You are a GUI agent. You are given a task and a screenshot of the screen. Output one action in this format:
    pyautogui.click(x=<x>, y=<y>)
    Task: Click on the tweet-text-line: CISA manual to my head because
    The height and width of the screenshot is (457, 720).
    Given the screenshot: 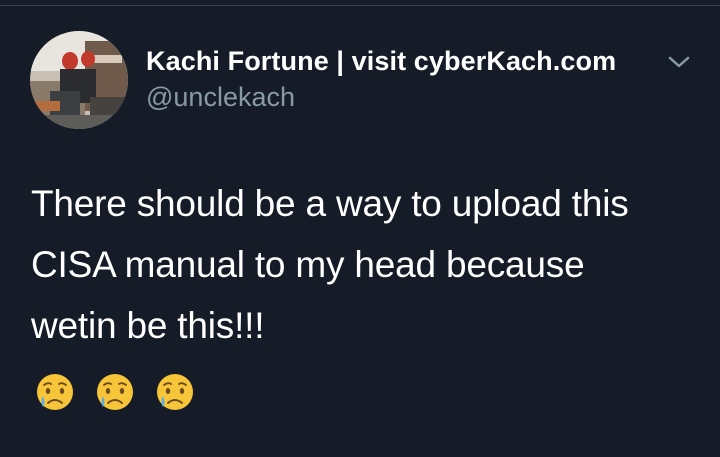 What is the action you would take?
    pyautogui.click(x=308, y=264)
    